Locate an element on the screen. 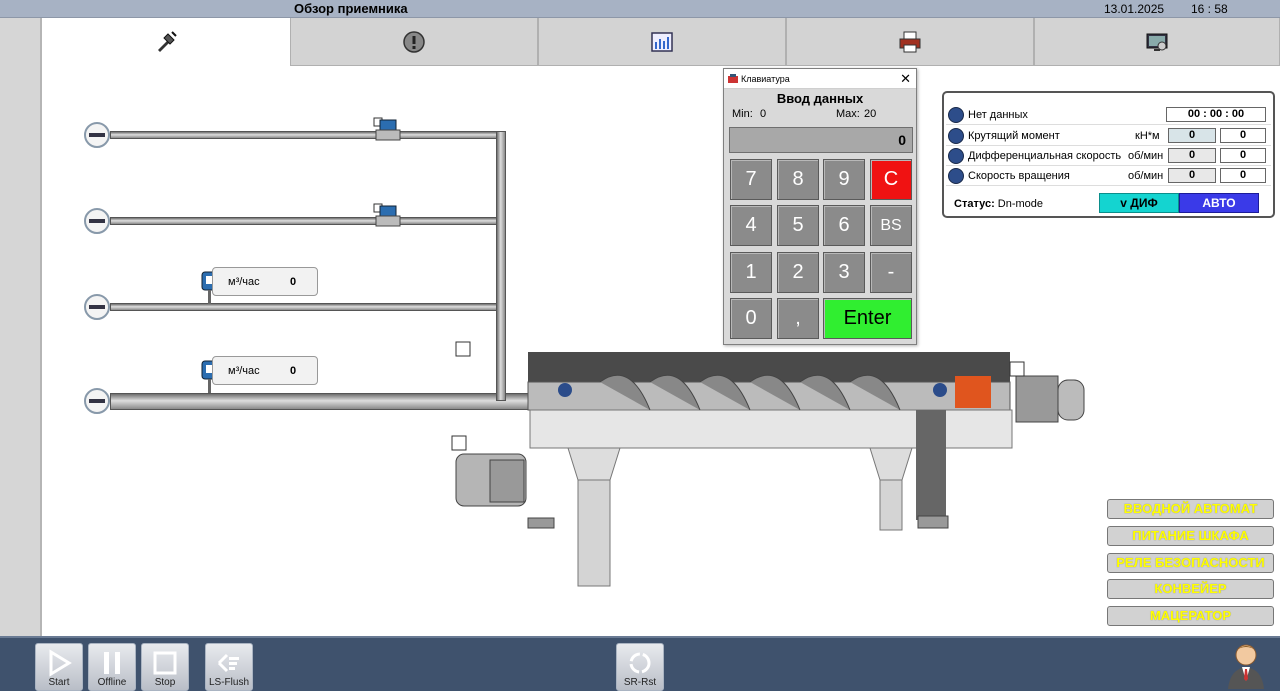  play-icon is located at coordinates (60, 663).